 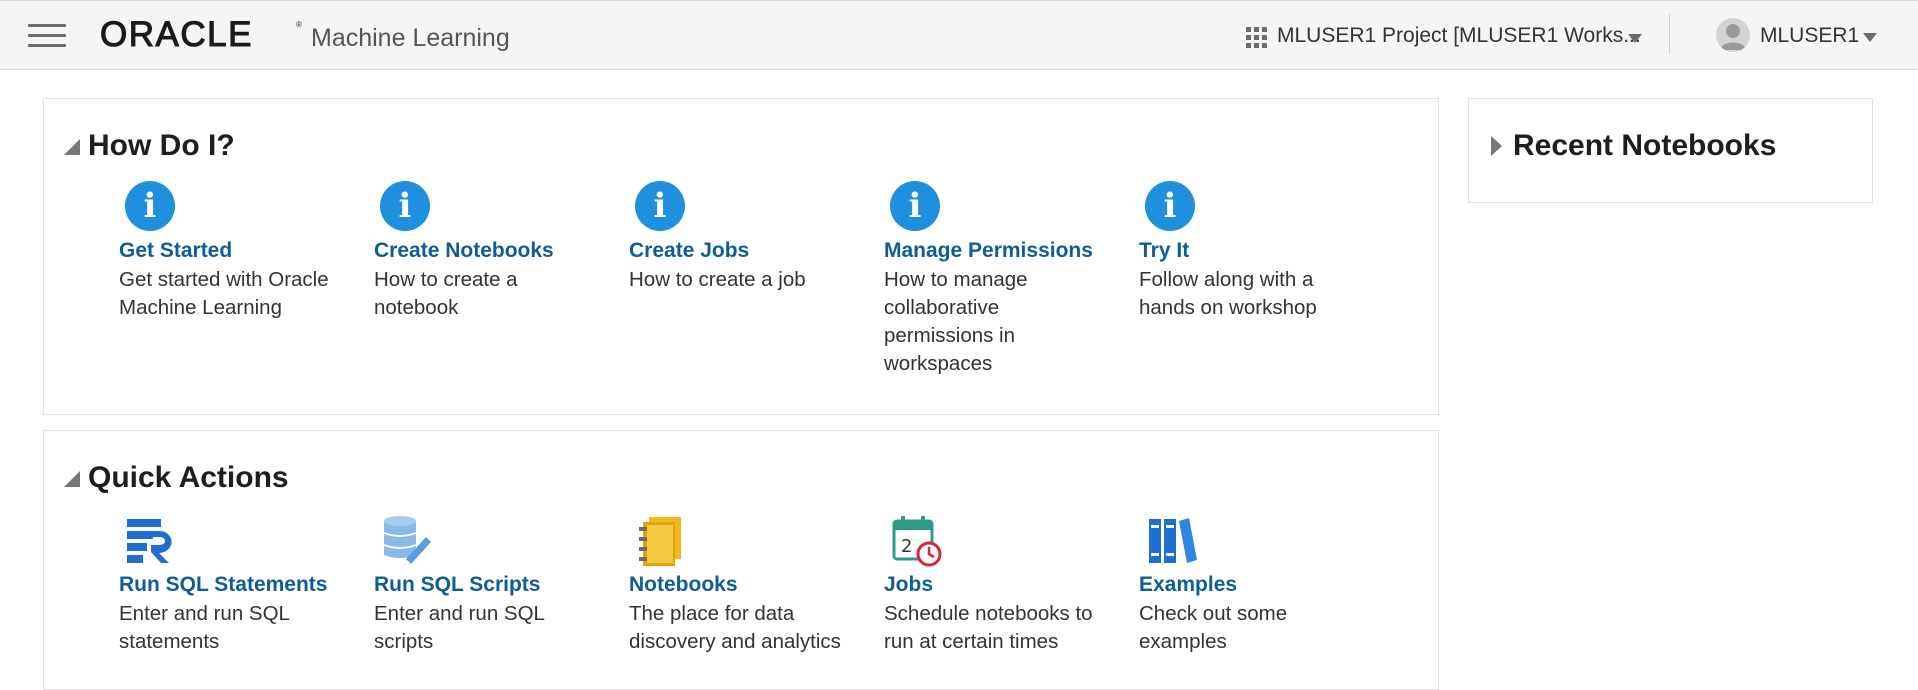 I want to click on expand-triangle-icon, so click(x=1496, y=146).